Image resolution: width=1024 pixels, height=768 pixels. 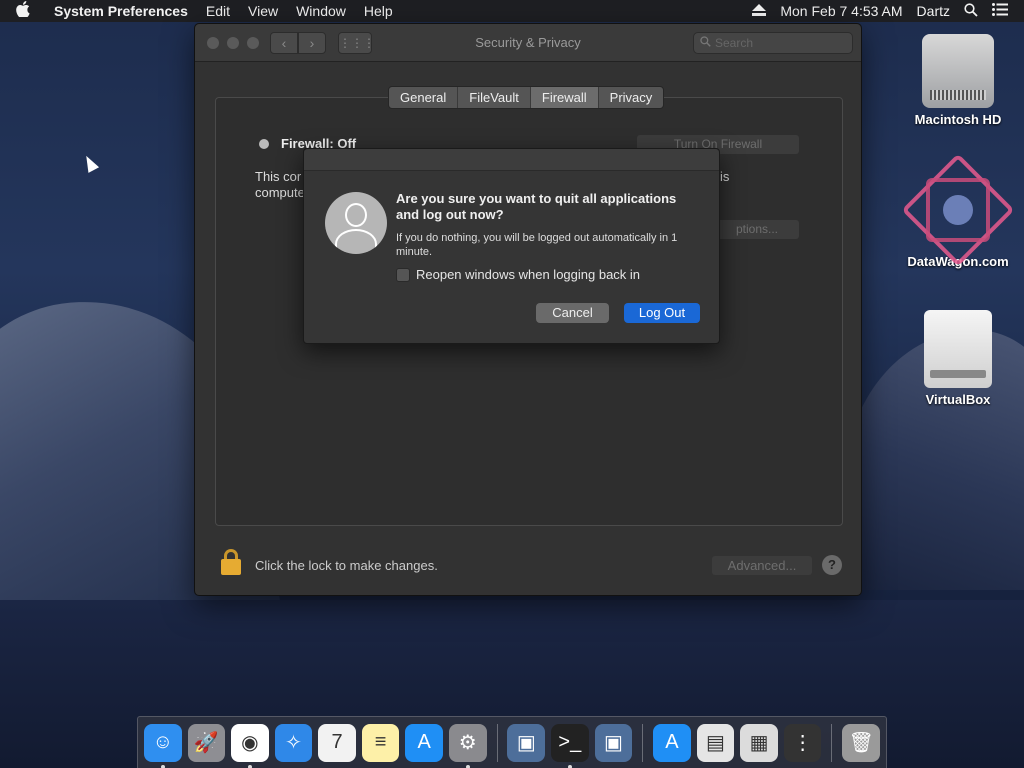 I want to click on desktop-icon-datawagon: DataWagon.com, so click(x=958, y=211).